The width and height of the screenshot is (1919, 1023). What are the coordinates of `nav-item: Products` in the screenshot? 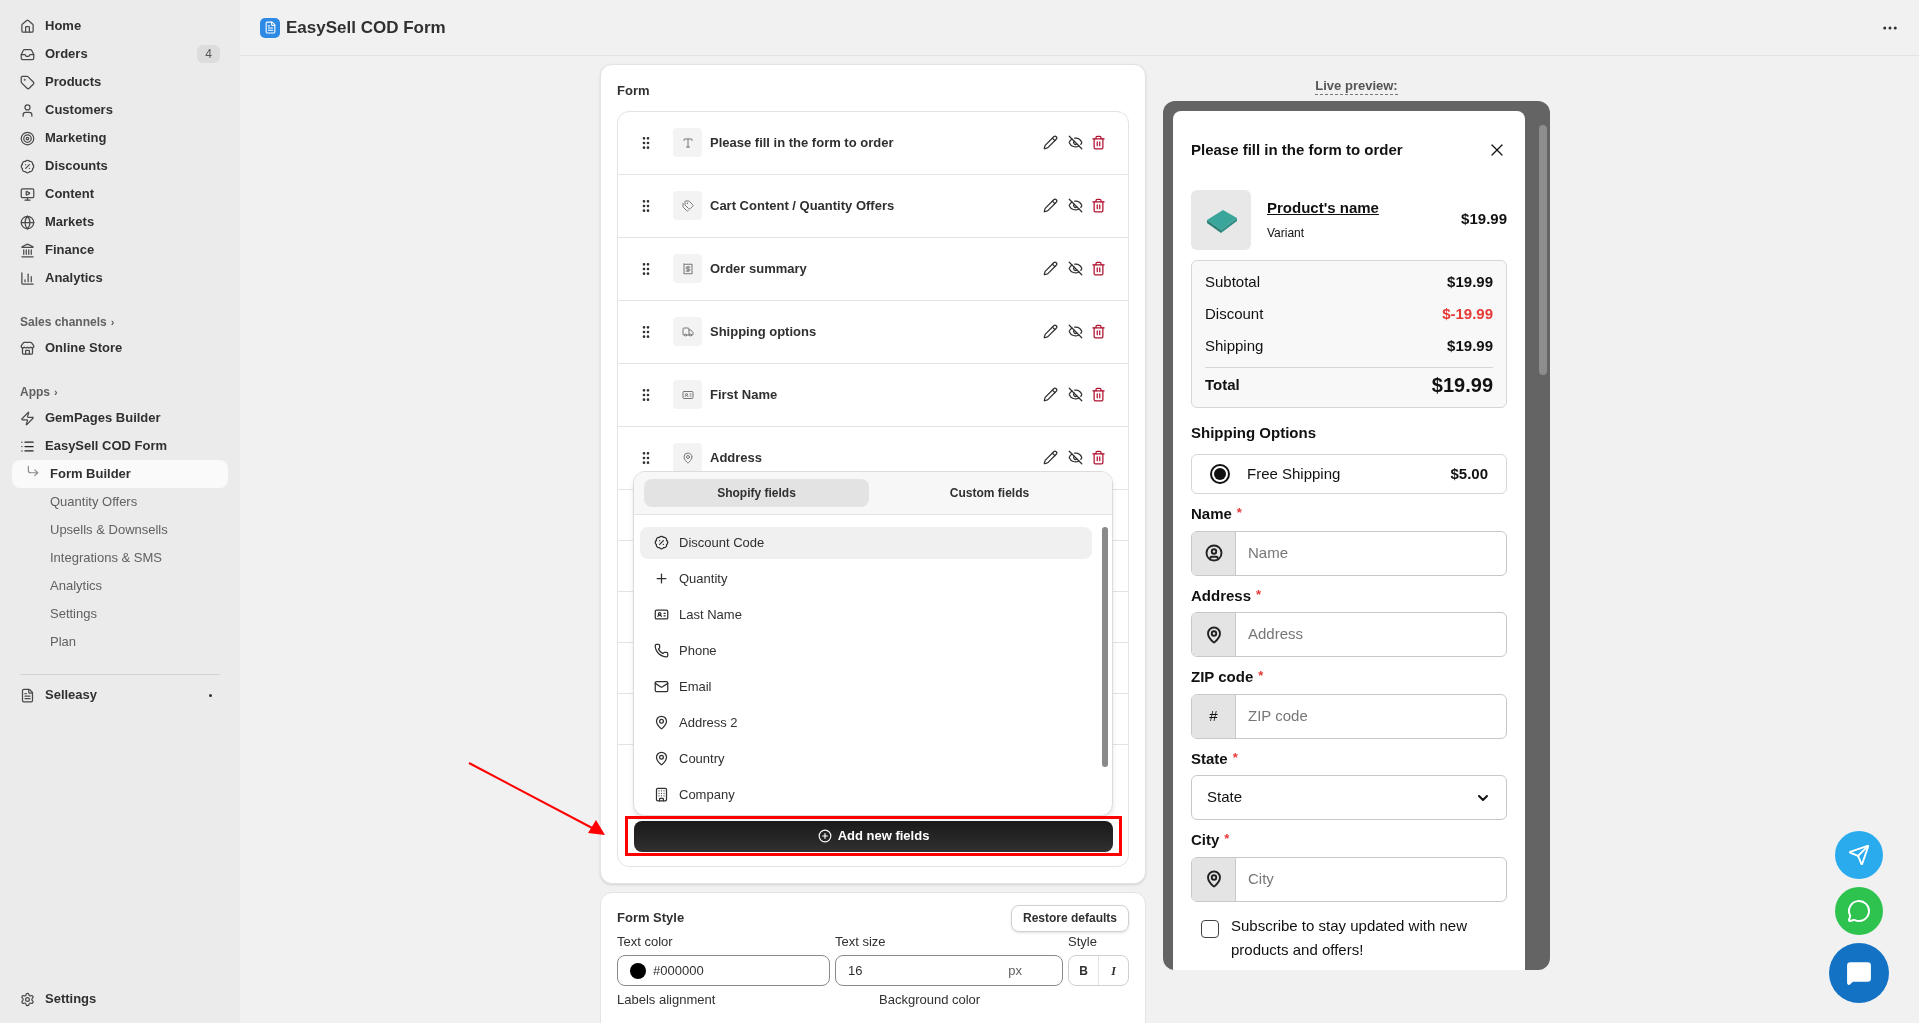 It's located at (120, 82).